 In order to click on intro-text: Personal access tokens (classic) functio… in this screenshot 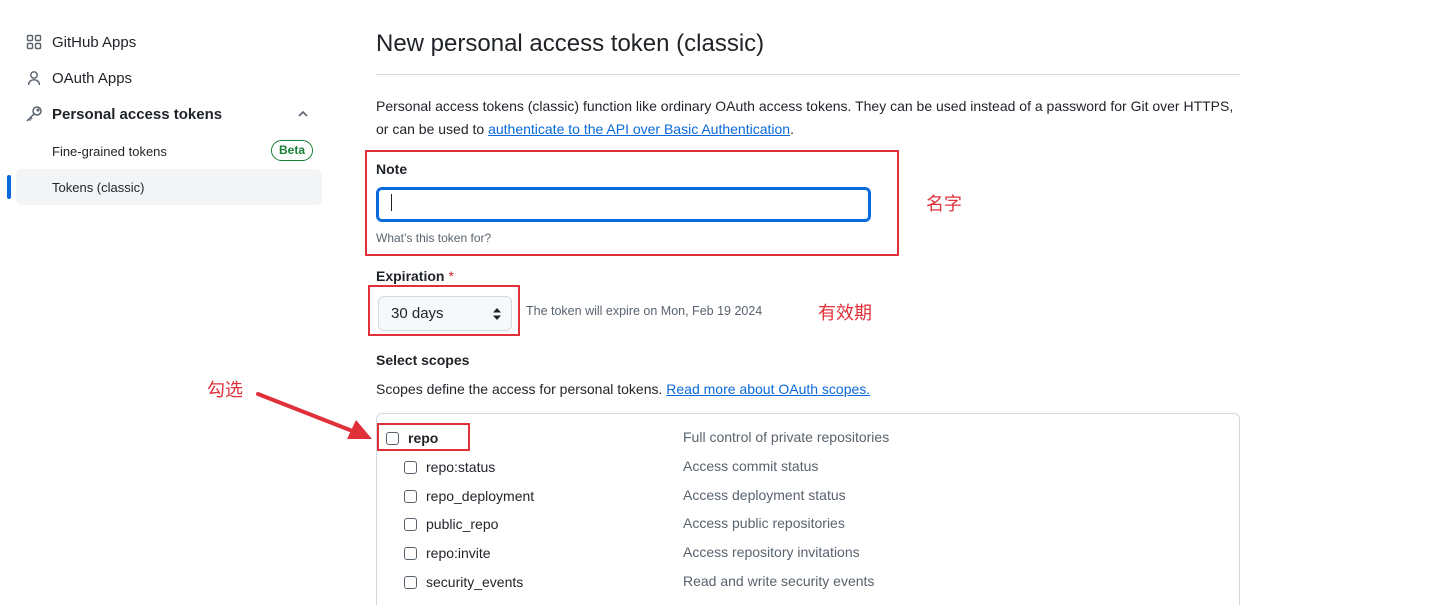, I will do `click(808, 118)`.